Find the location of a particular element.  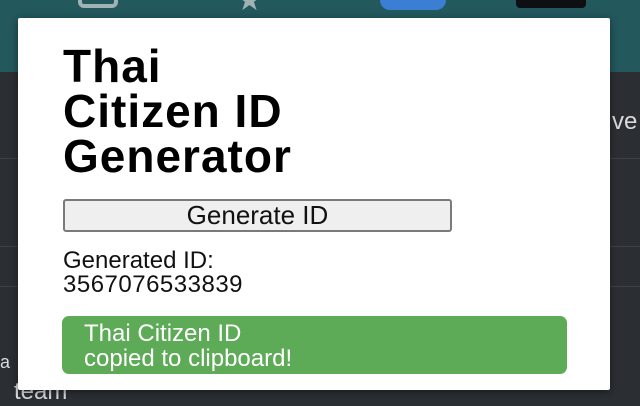

star-icon: ★ is located at coordinates (249, 8).